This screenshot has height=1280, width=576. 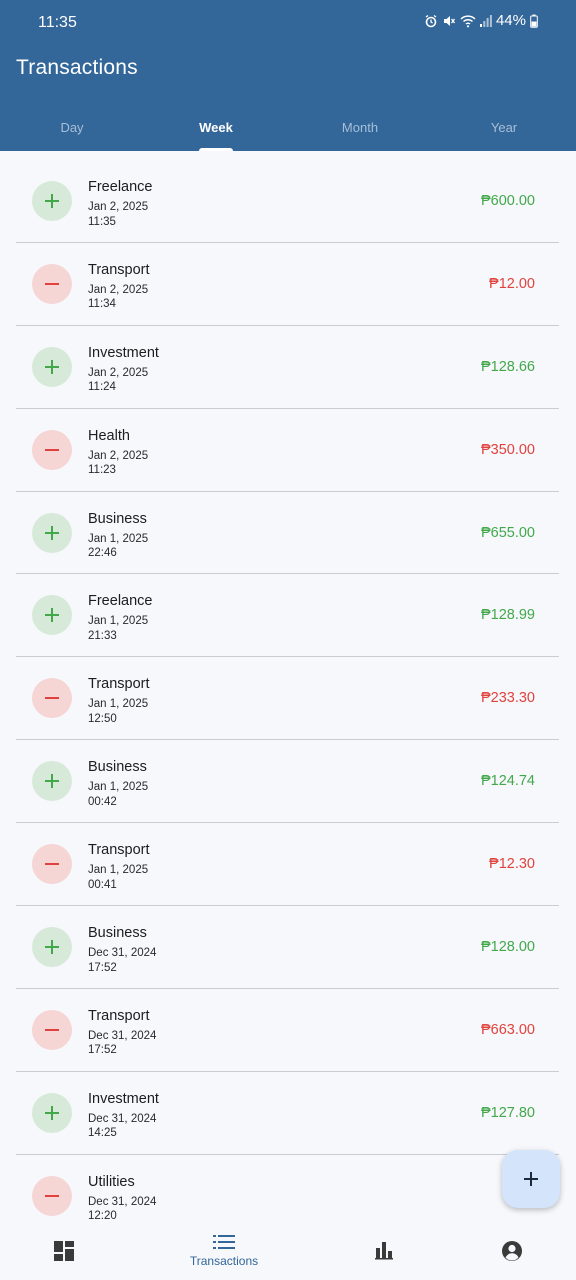 What do you see at coordinates (118, 380) in the screenshot?
I see `transaction-datetime: Jan 2, 2025 11:24` at bounding box center [118, 380].